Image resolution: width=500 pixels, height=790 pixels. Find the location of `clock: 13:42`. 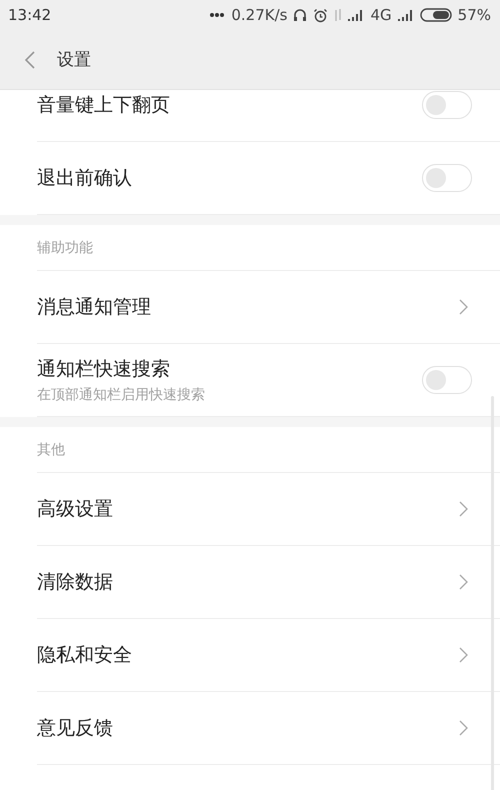

clock: 13:42 is located at coordinates (30, 15).